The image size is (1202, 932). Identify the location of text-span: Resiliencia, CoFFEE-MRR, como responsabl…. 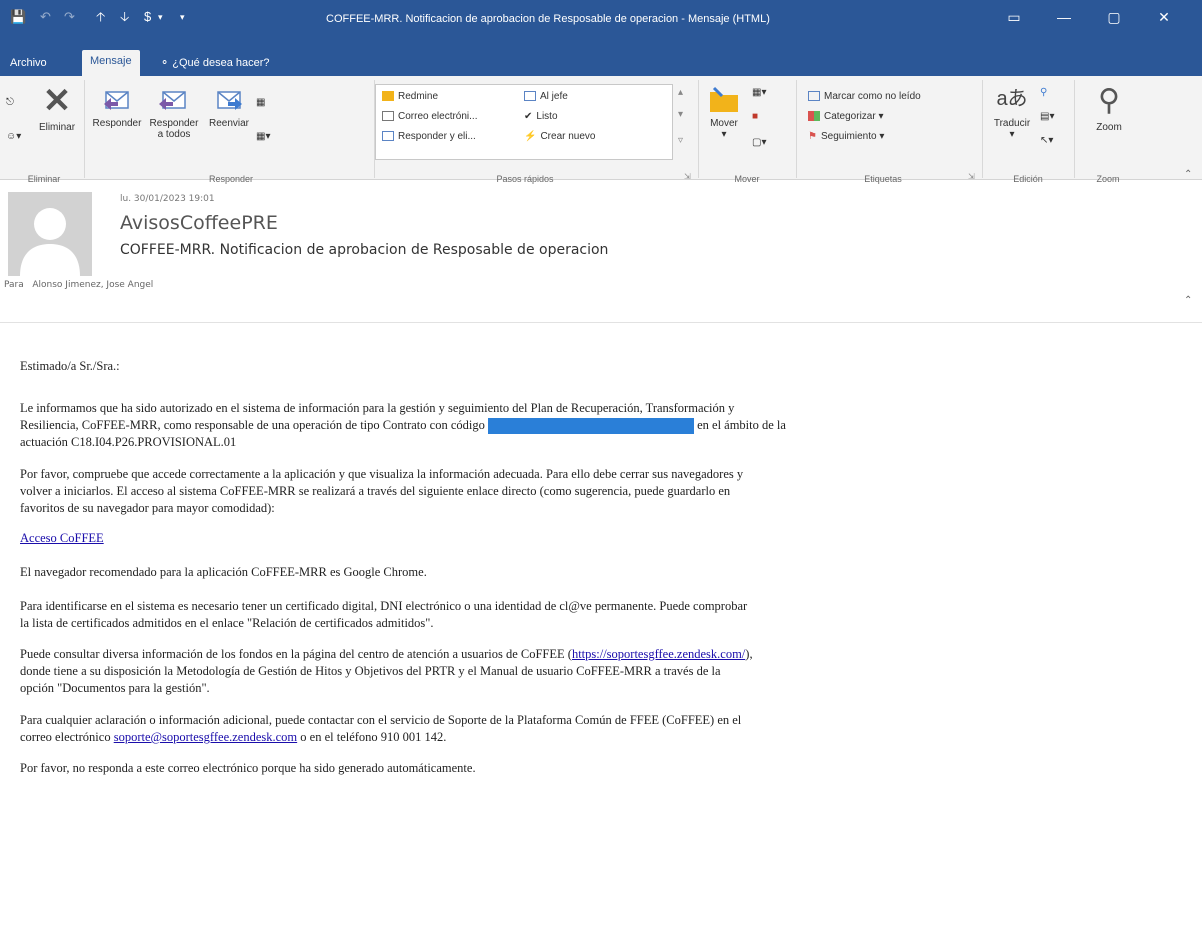
(252, 425).